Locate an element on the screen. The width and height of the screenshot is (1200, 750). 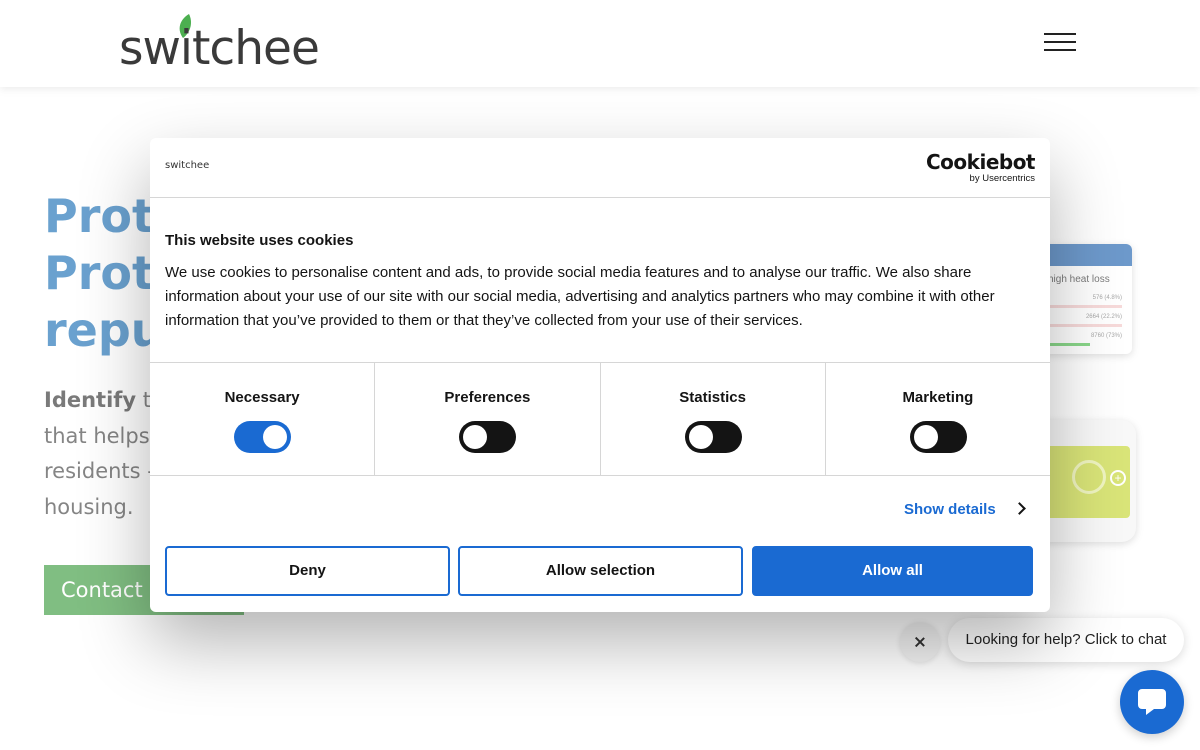
category-label: Necessary is located at coordinates (262, 397).